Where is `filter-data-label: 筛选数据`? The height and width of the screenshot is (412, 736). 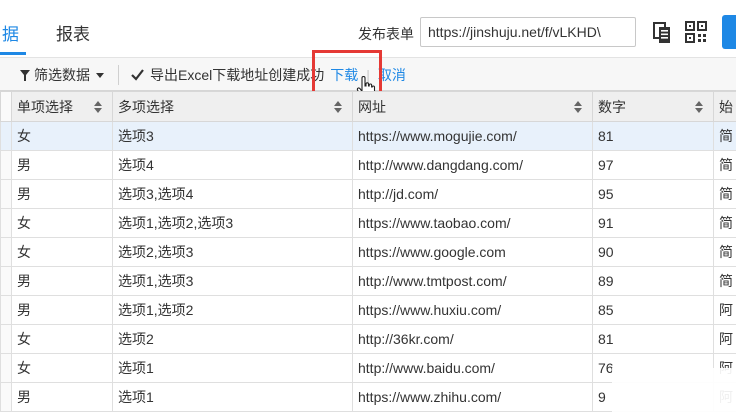
filter-data-label: 筛选数据 is located at coordinates (62, 75).